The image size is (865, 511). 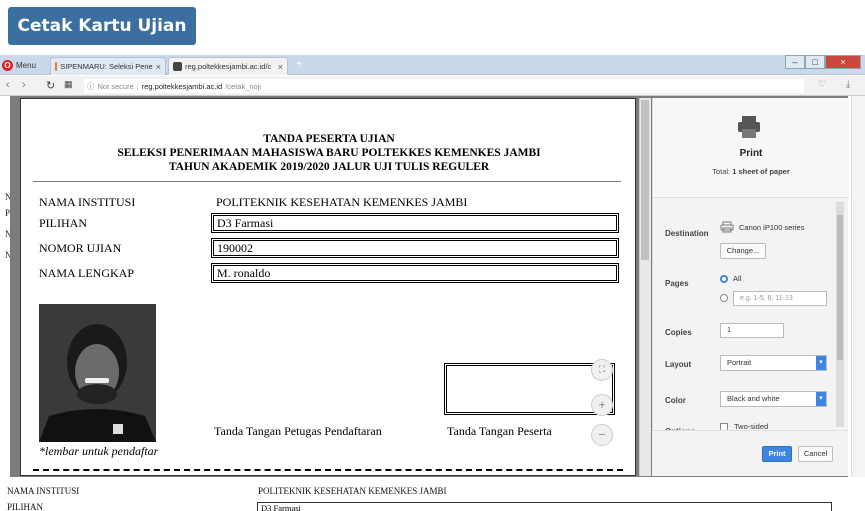 What do you see at coordinates (499, 431) in the screenshot?
I see `peserta-signature-label: Tanda Tangan Peserta` at bounding box center [499, 431].